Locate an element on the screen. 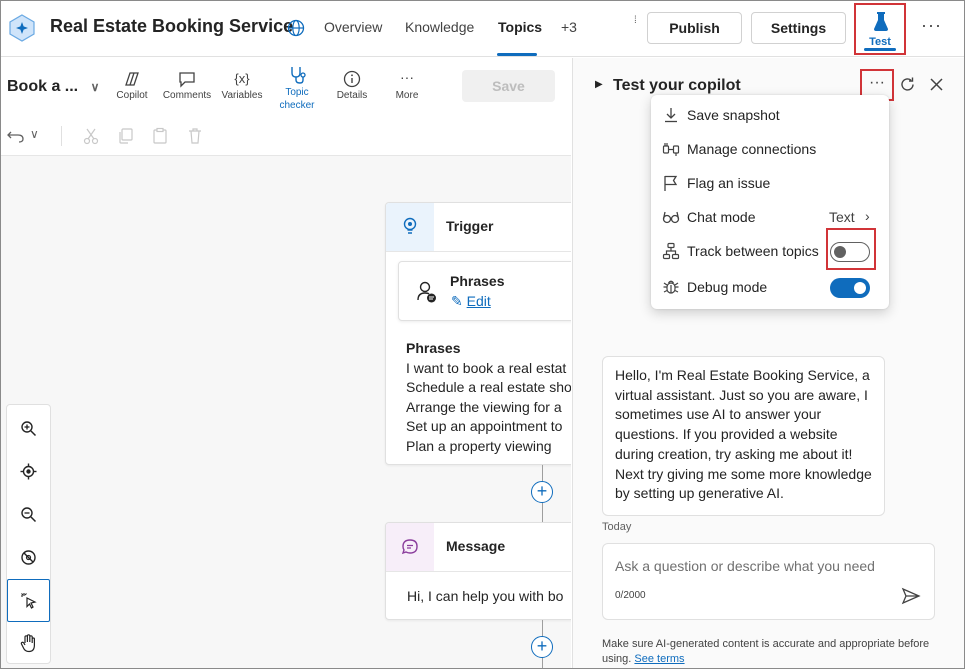 The height and width of the screenshot is (669, 965). glasses-icon is located at coordinates (671, 217).